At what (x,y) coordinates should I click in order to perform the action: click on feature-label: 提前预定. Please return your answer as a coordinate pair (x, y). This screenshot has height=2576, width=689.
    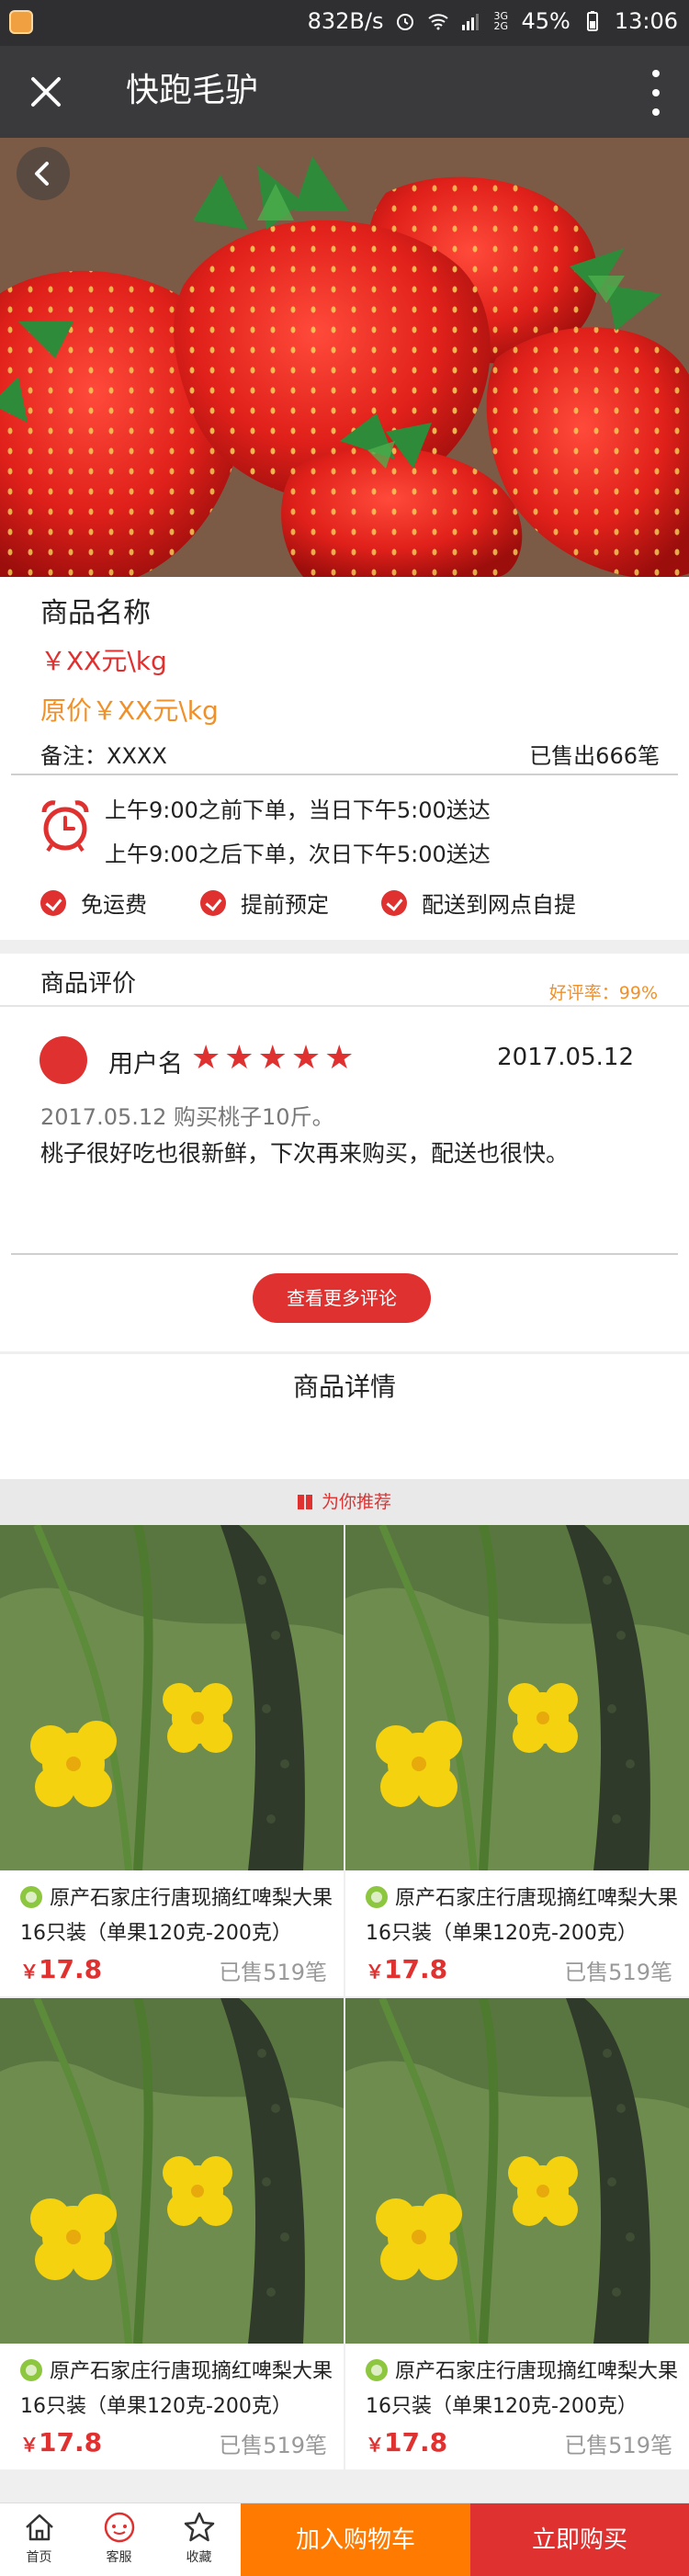
    Looking at the image, I should click on (285, 905).